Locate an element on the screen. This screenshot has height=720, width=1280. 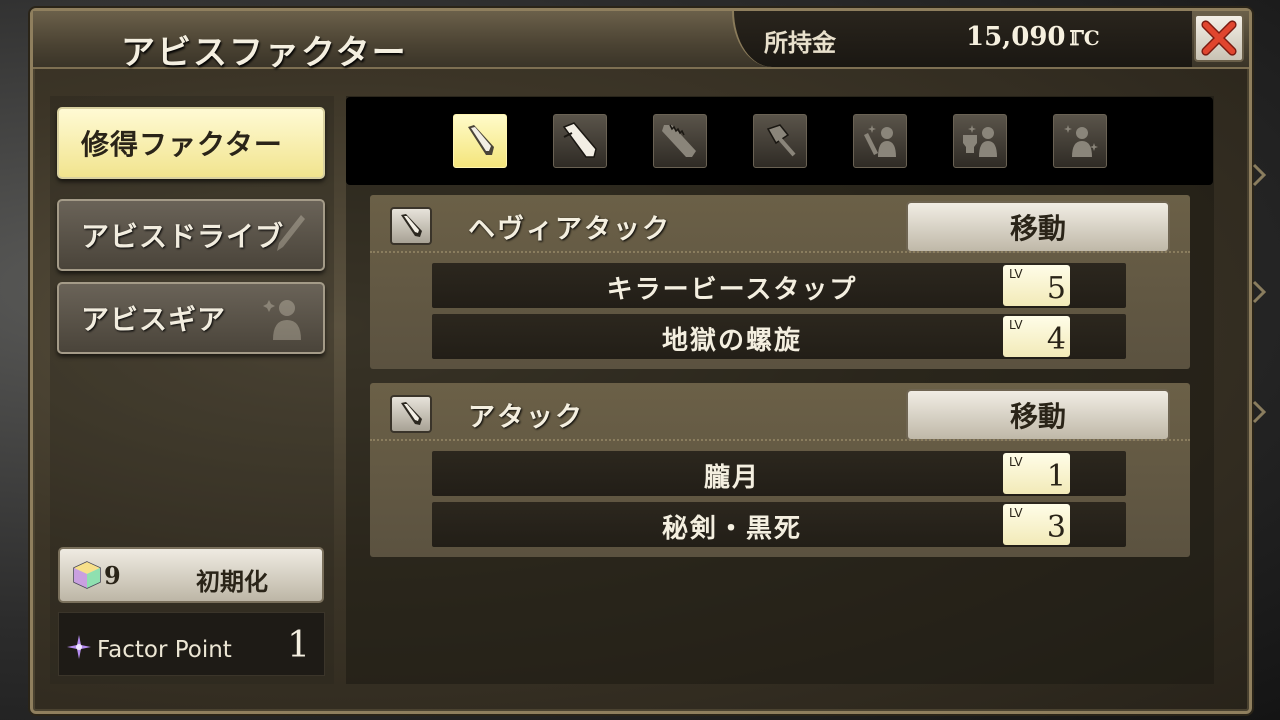
close-x-icon is located at coordinates (1219, 38).